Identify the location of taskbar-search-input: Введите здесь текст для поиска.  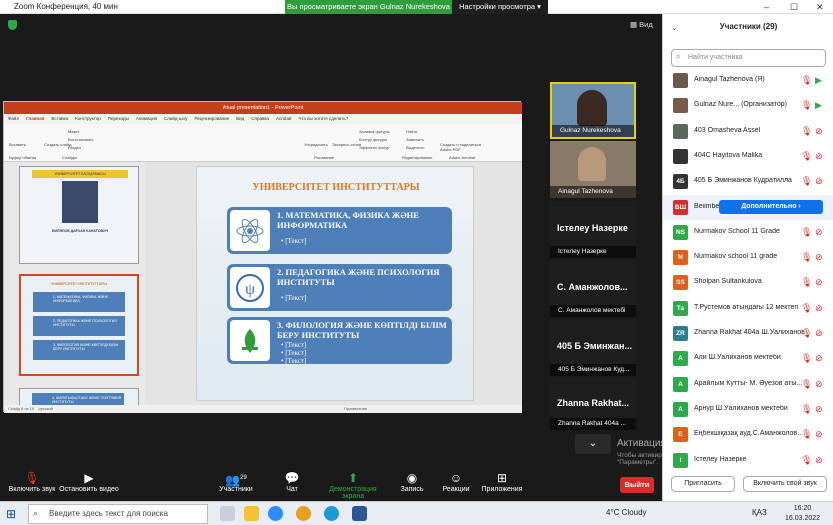
(118, 514).